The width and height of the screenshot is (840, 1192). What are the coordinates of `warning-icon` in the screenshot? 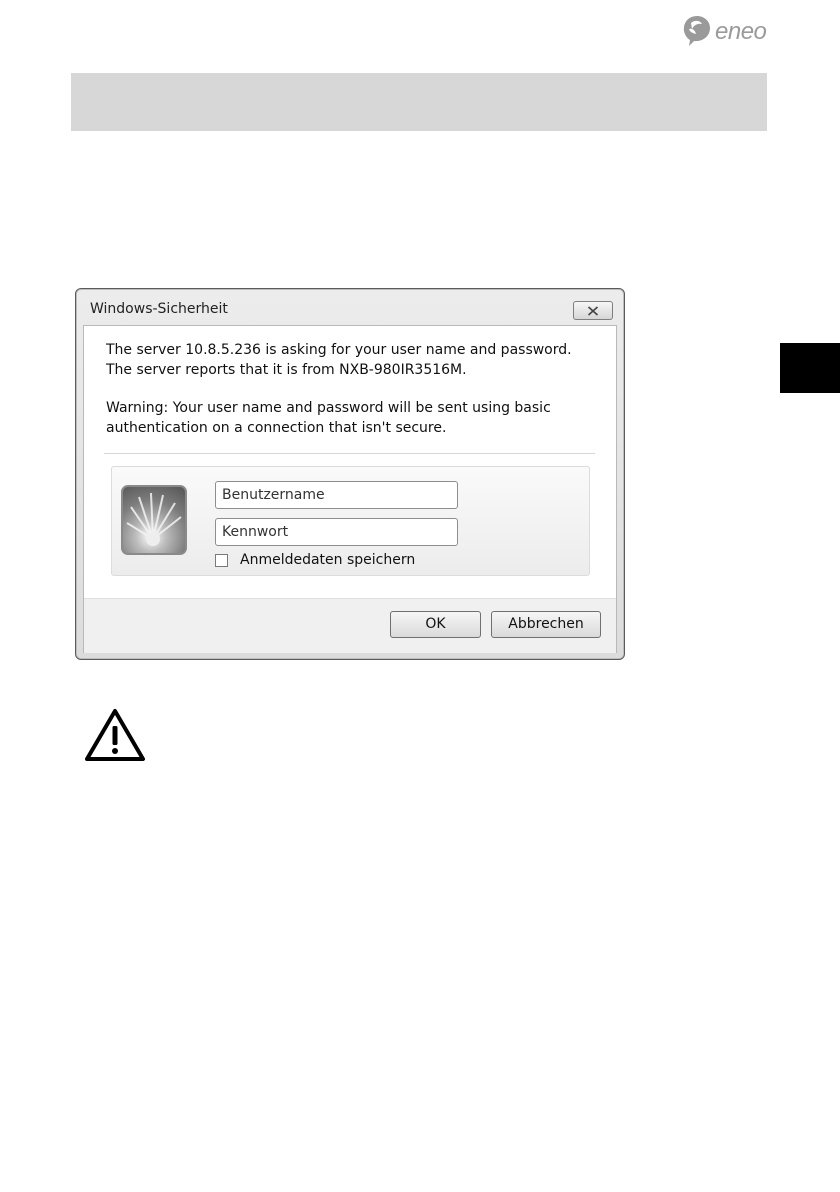 It's located at (115, 735).